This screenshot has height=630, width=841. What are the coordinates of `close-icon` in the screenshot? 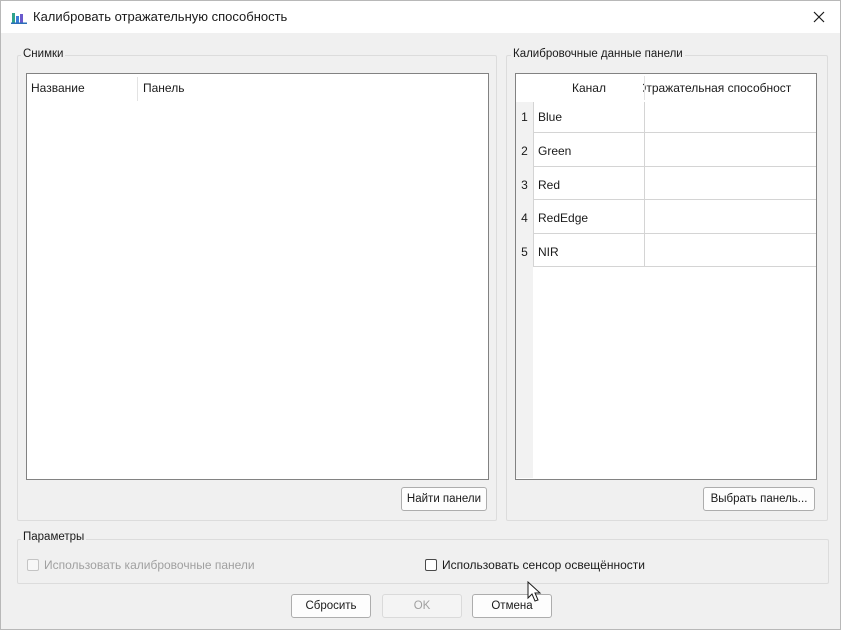 It's located at (819, 17).